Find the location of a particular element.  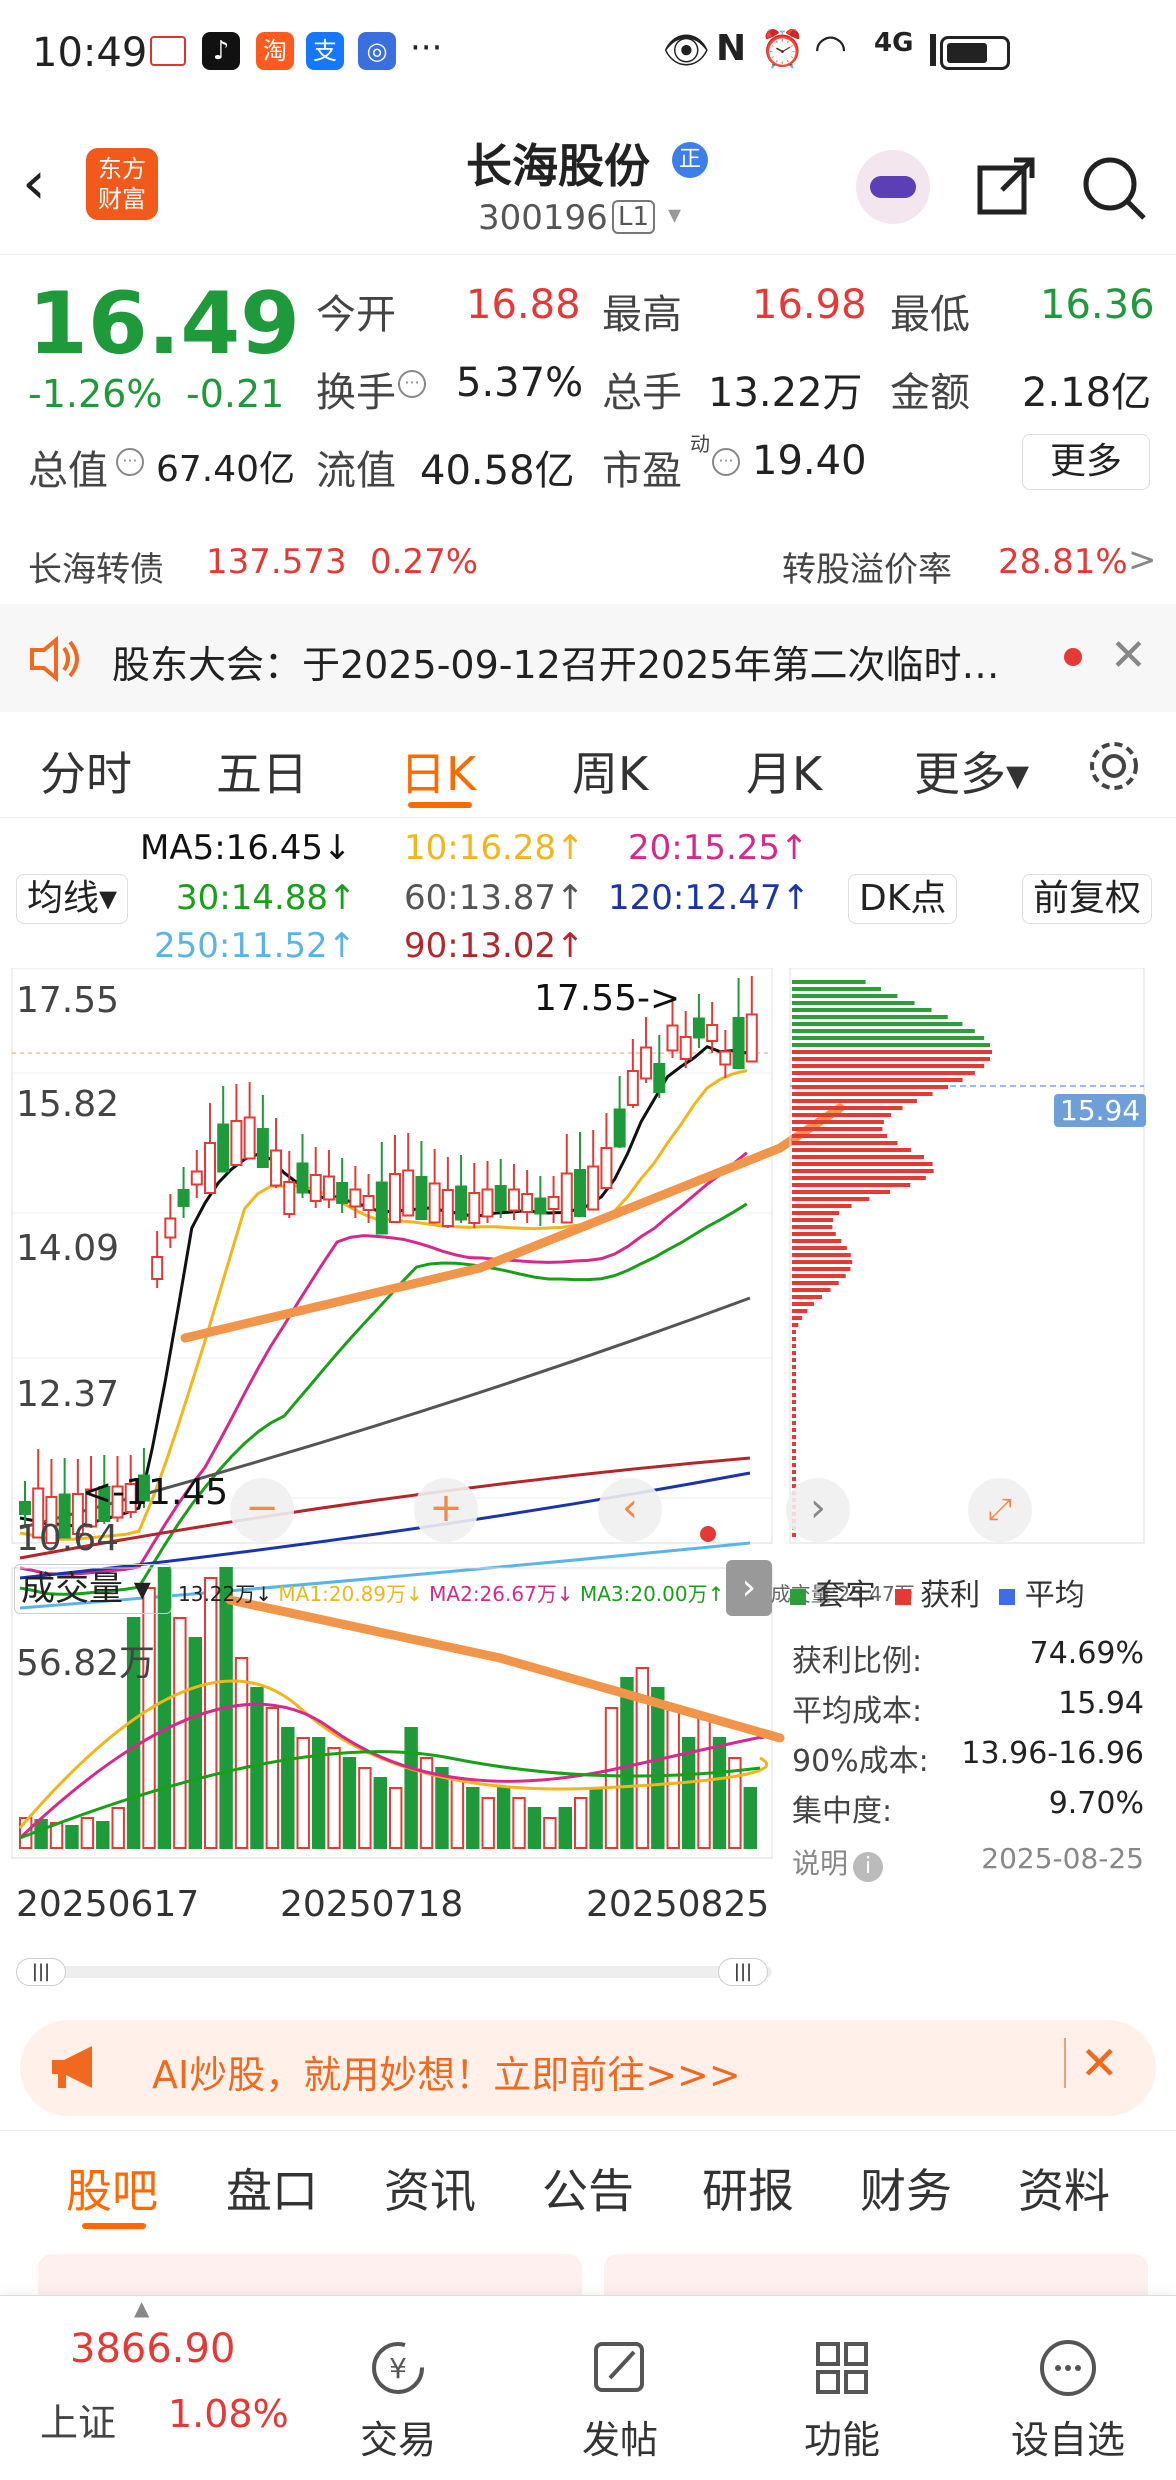

tab-research: 研报 is located at coordinates (748, 2188).